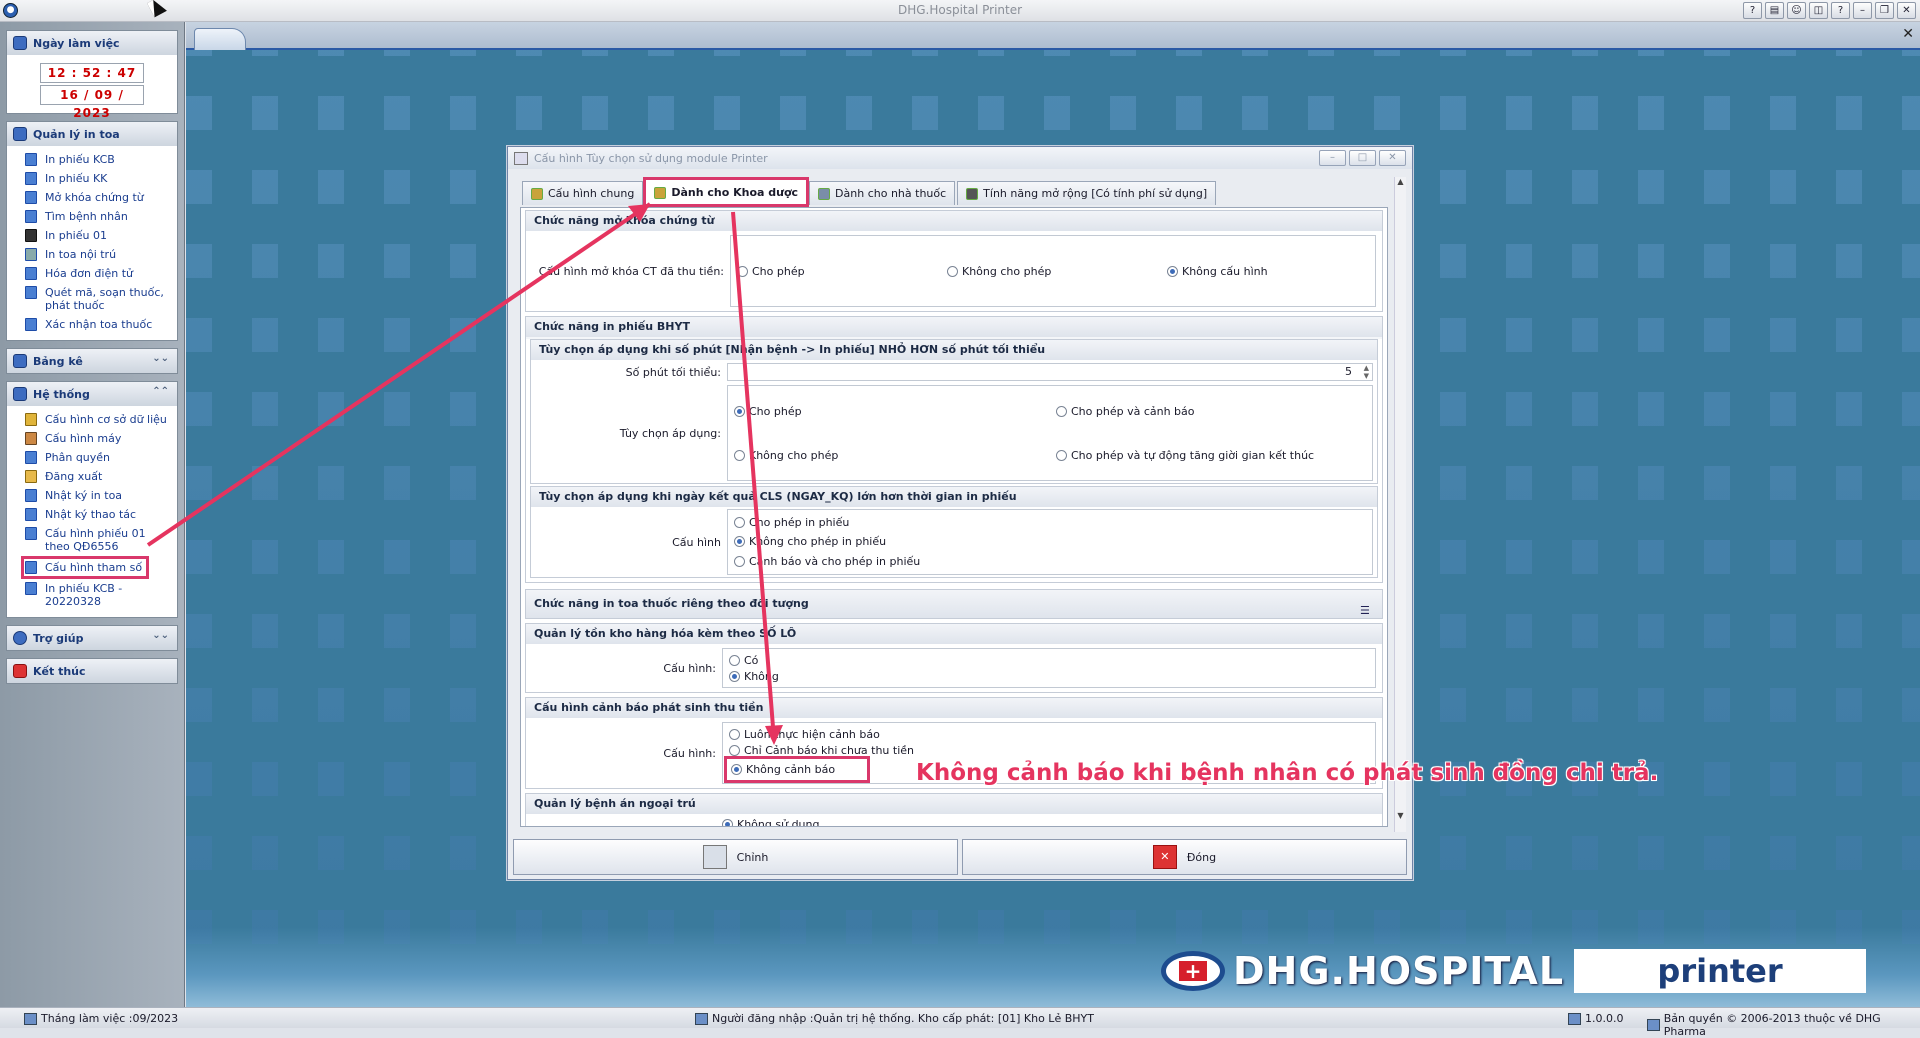  Describe the element at coordinates (1752, 10) in the screenshot. I see `help-icon: ?` at that location.